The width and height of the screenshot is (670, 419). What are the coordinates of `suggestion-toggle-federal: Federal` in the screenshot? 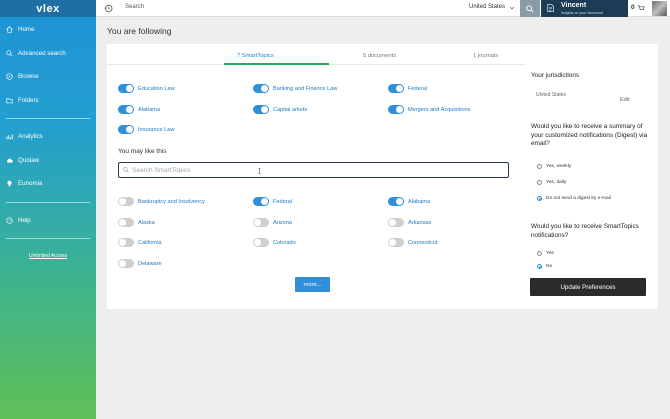 It's located at (272, 201).